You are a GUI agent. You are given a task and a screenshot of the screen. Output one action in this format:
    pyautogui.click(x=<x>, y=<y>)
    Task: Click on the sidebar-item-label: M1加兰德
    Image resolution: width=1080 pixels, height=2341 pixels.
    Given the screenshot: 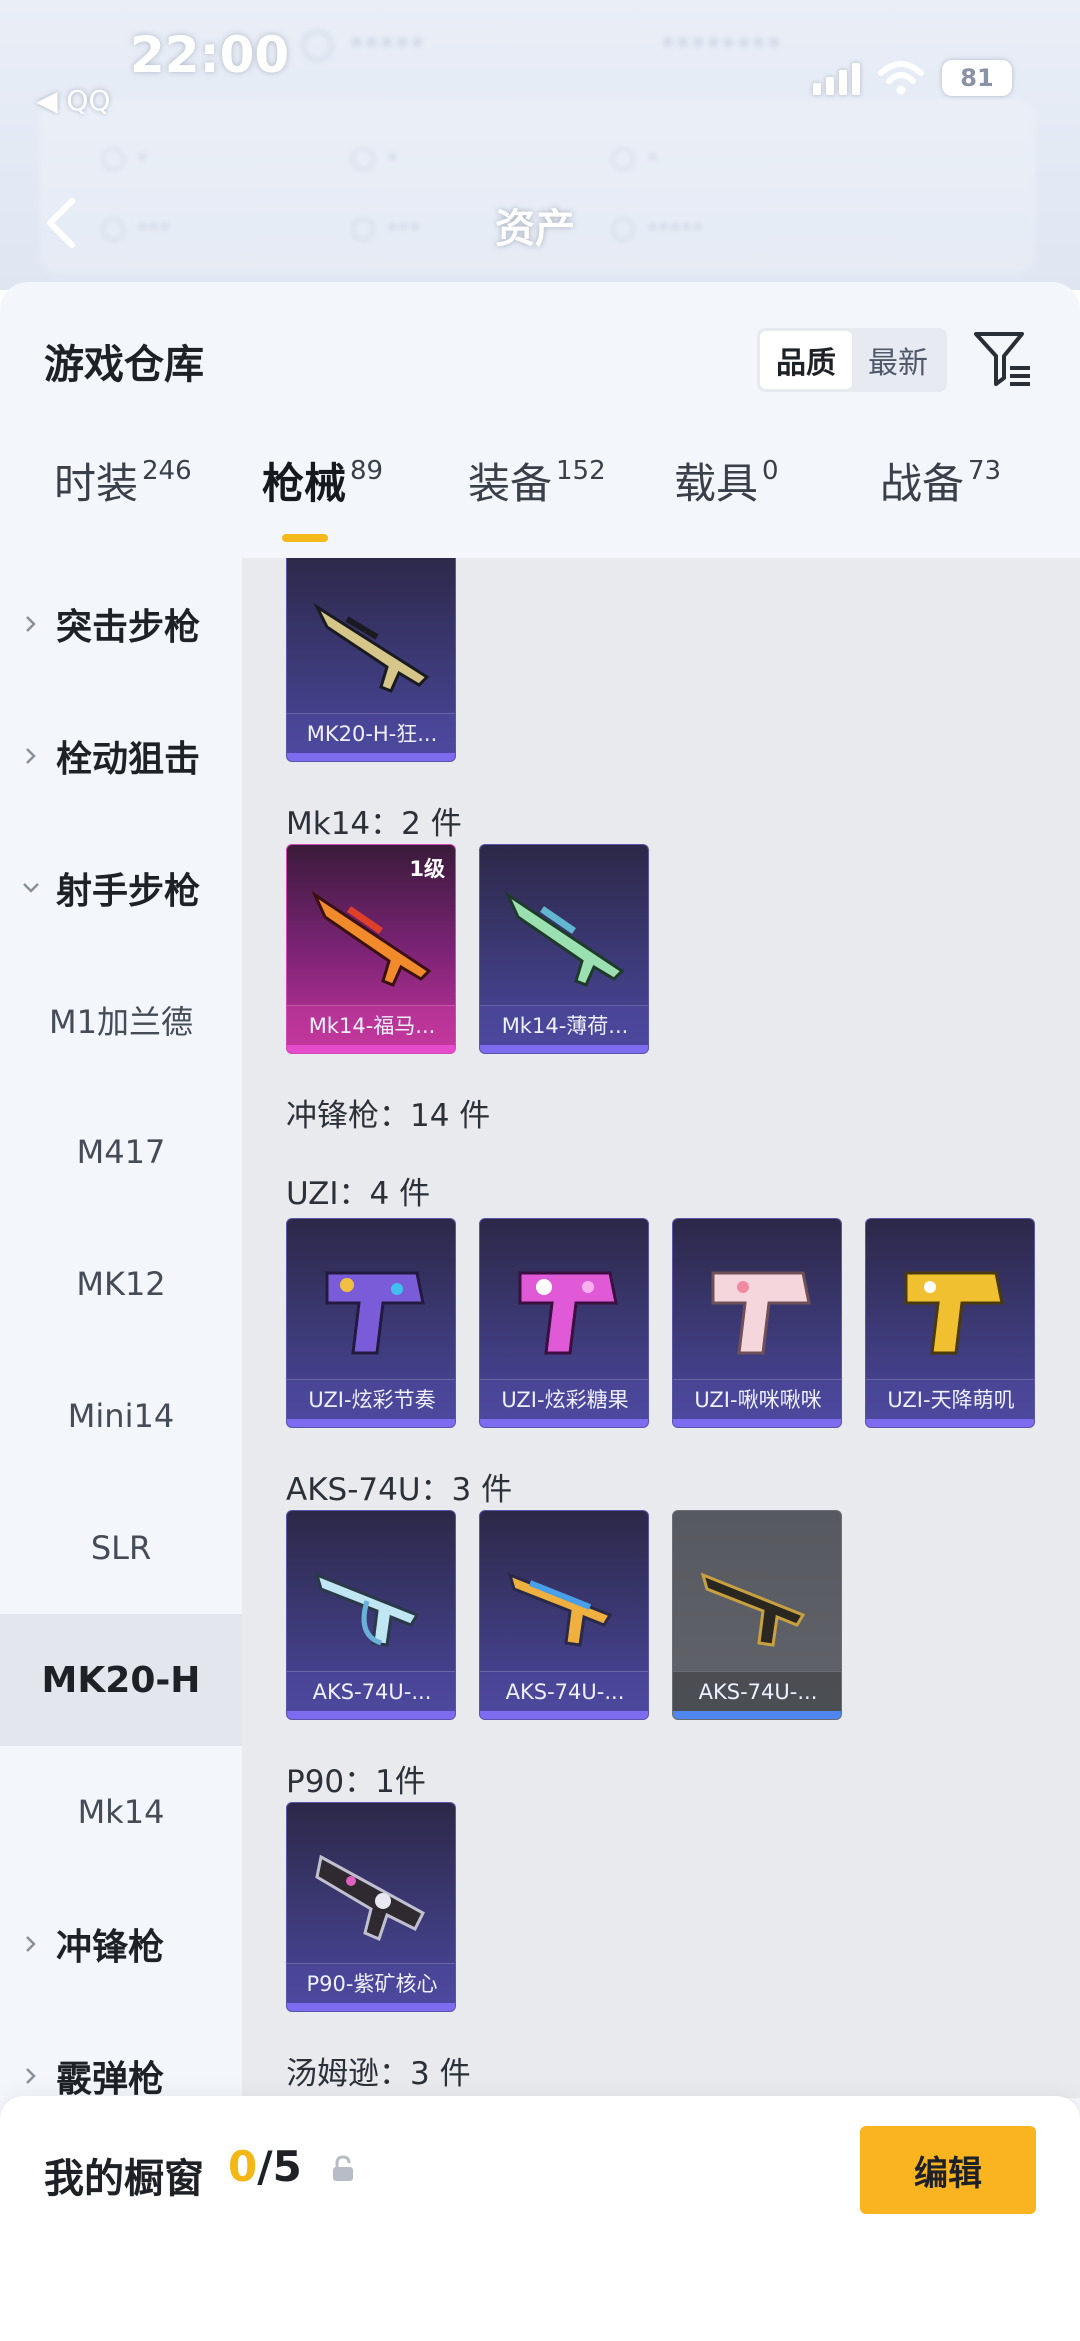 What is the action you would take?
    pyautogui.click(x=121, y=1022)
    